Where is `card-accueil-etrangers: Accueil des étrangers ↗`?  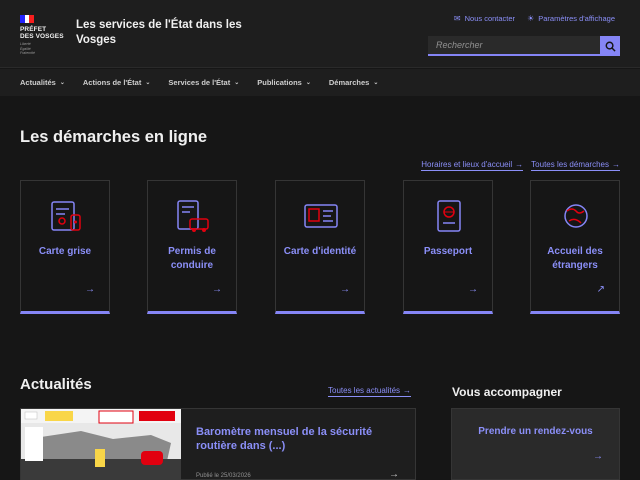
card-accueil-etrangers: Accueil des étrangers ↗ is located at coordinates (575, 247).